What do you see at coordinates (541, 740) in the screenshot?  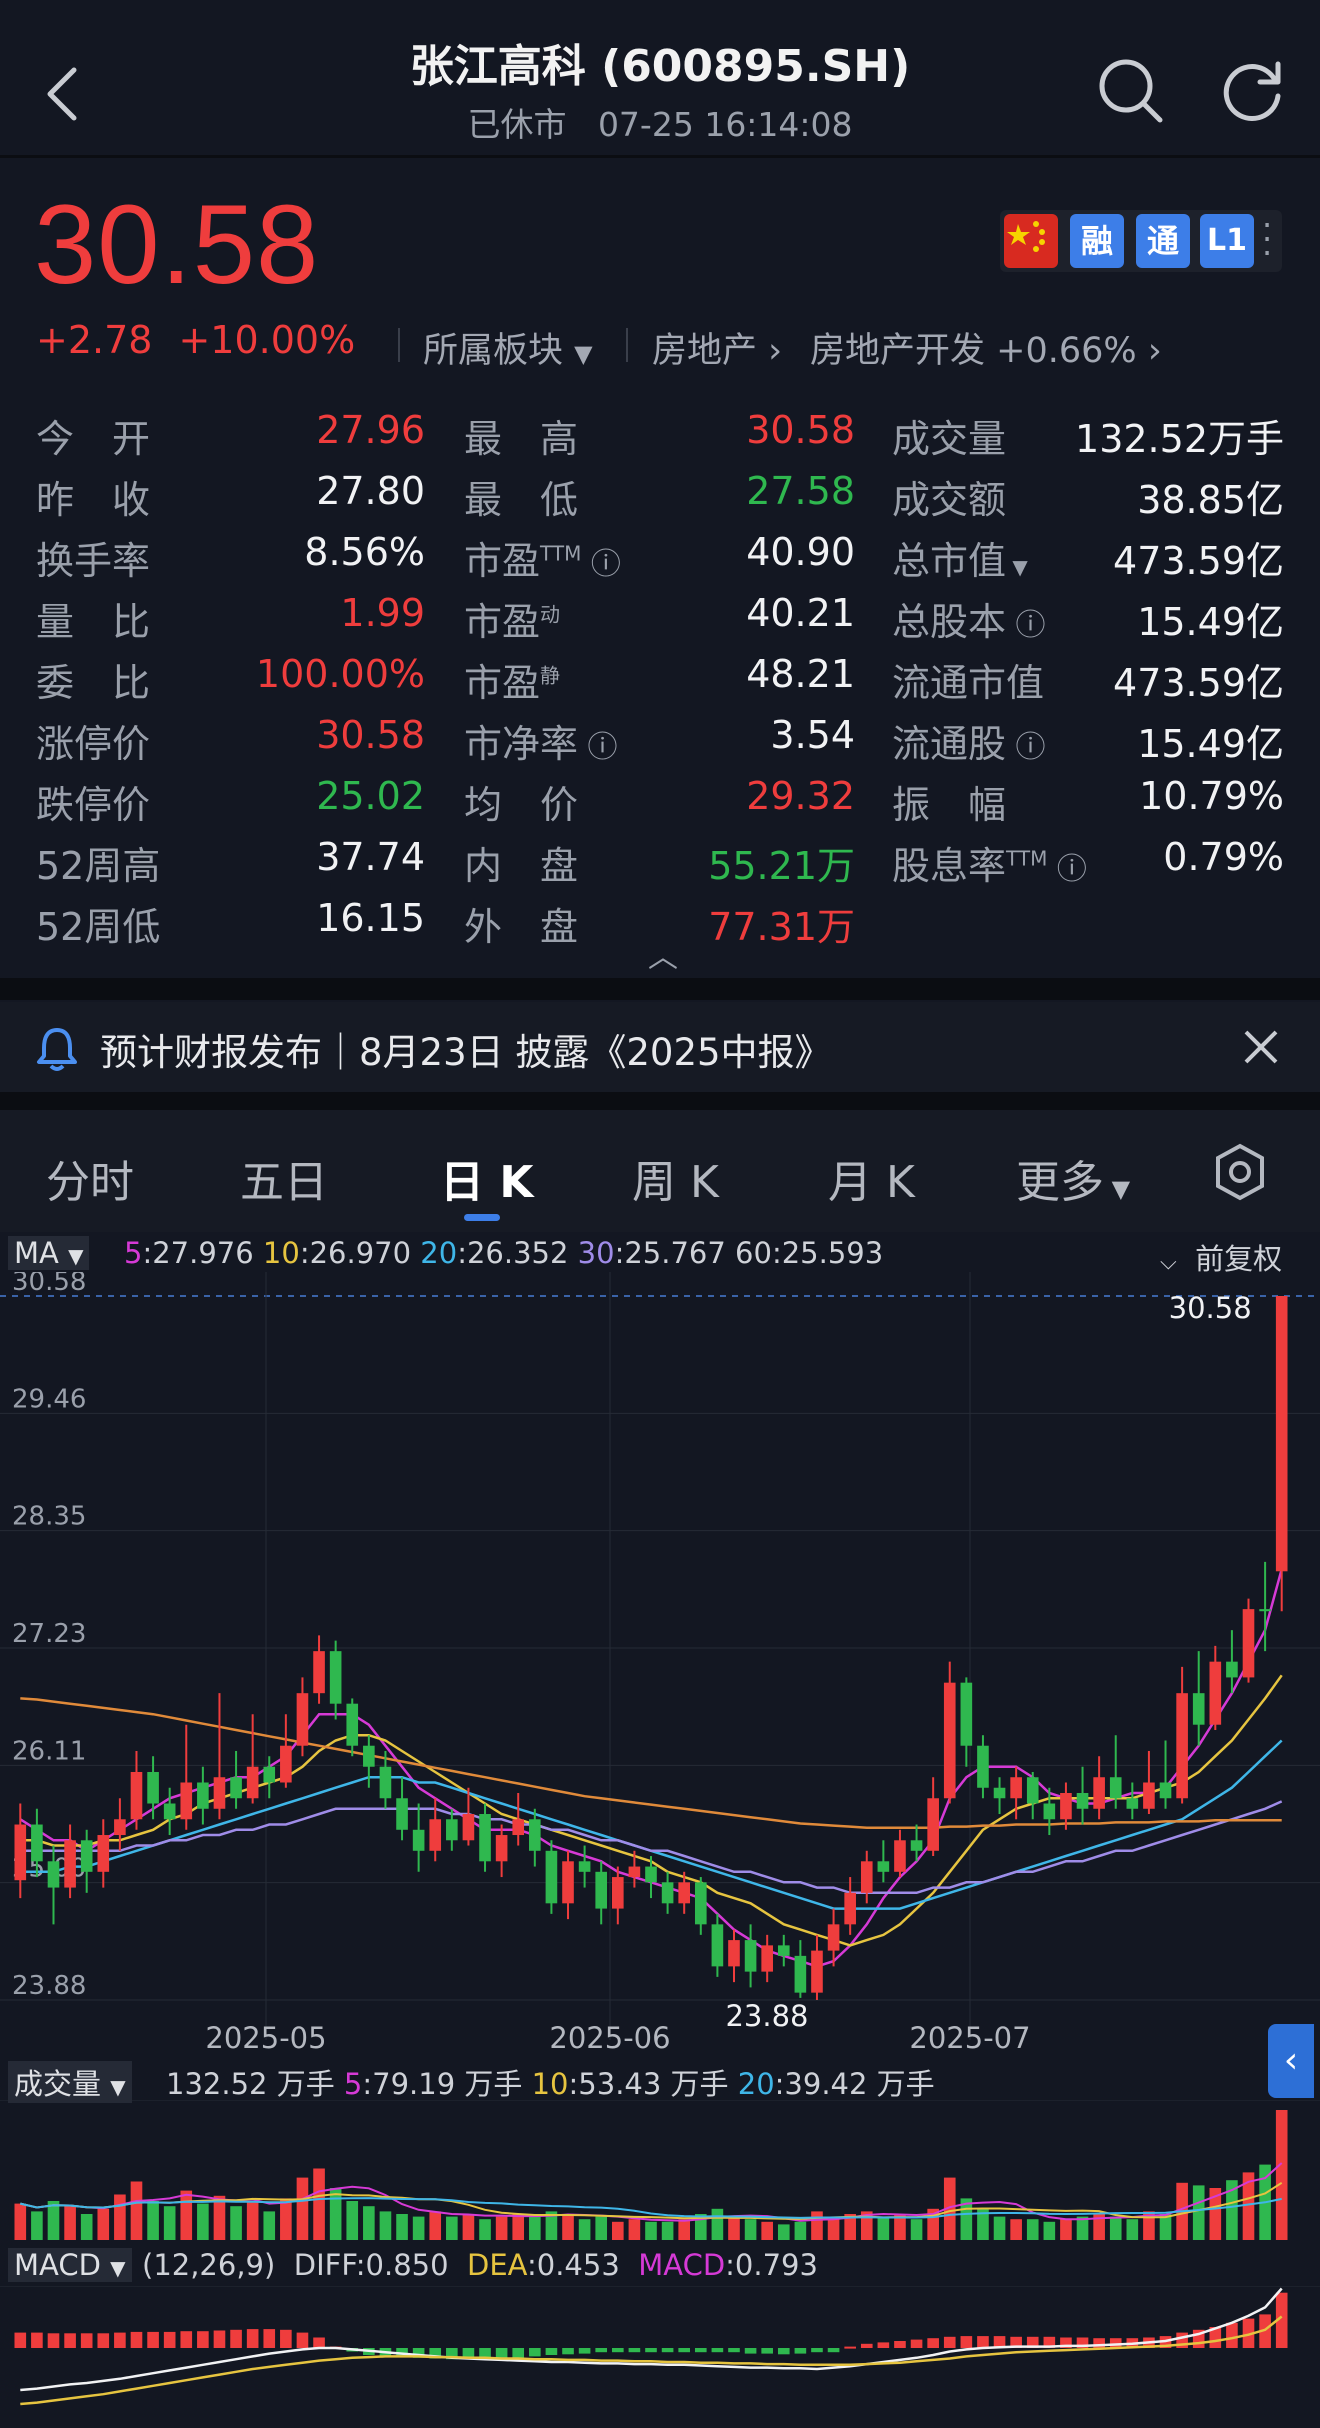 I see `stat-label: 市净率 ⓘ` at bounding box center [541, 740].